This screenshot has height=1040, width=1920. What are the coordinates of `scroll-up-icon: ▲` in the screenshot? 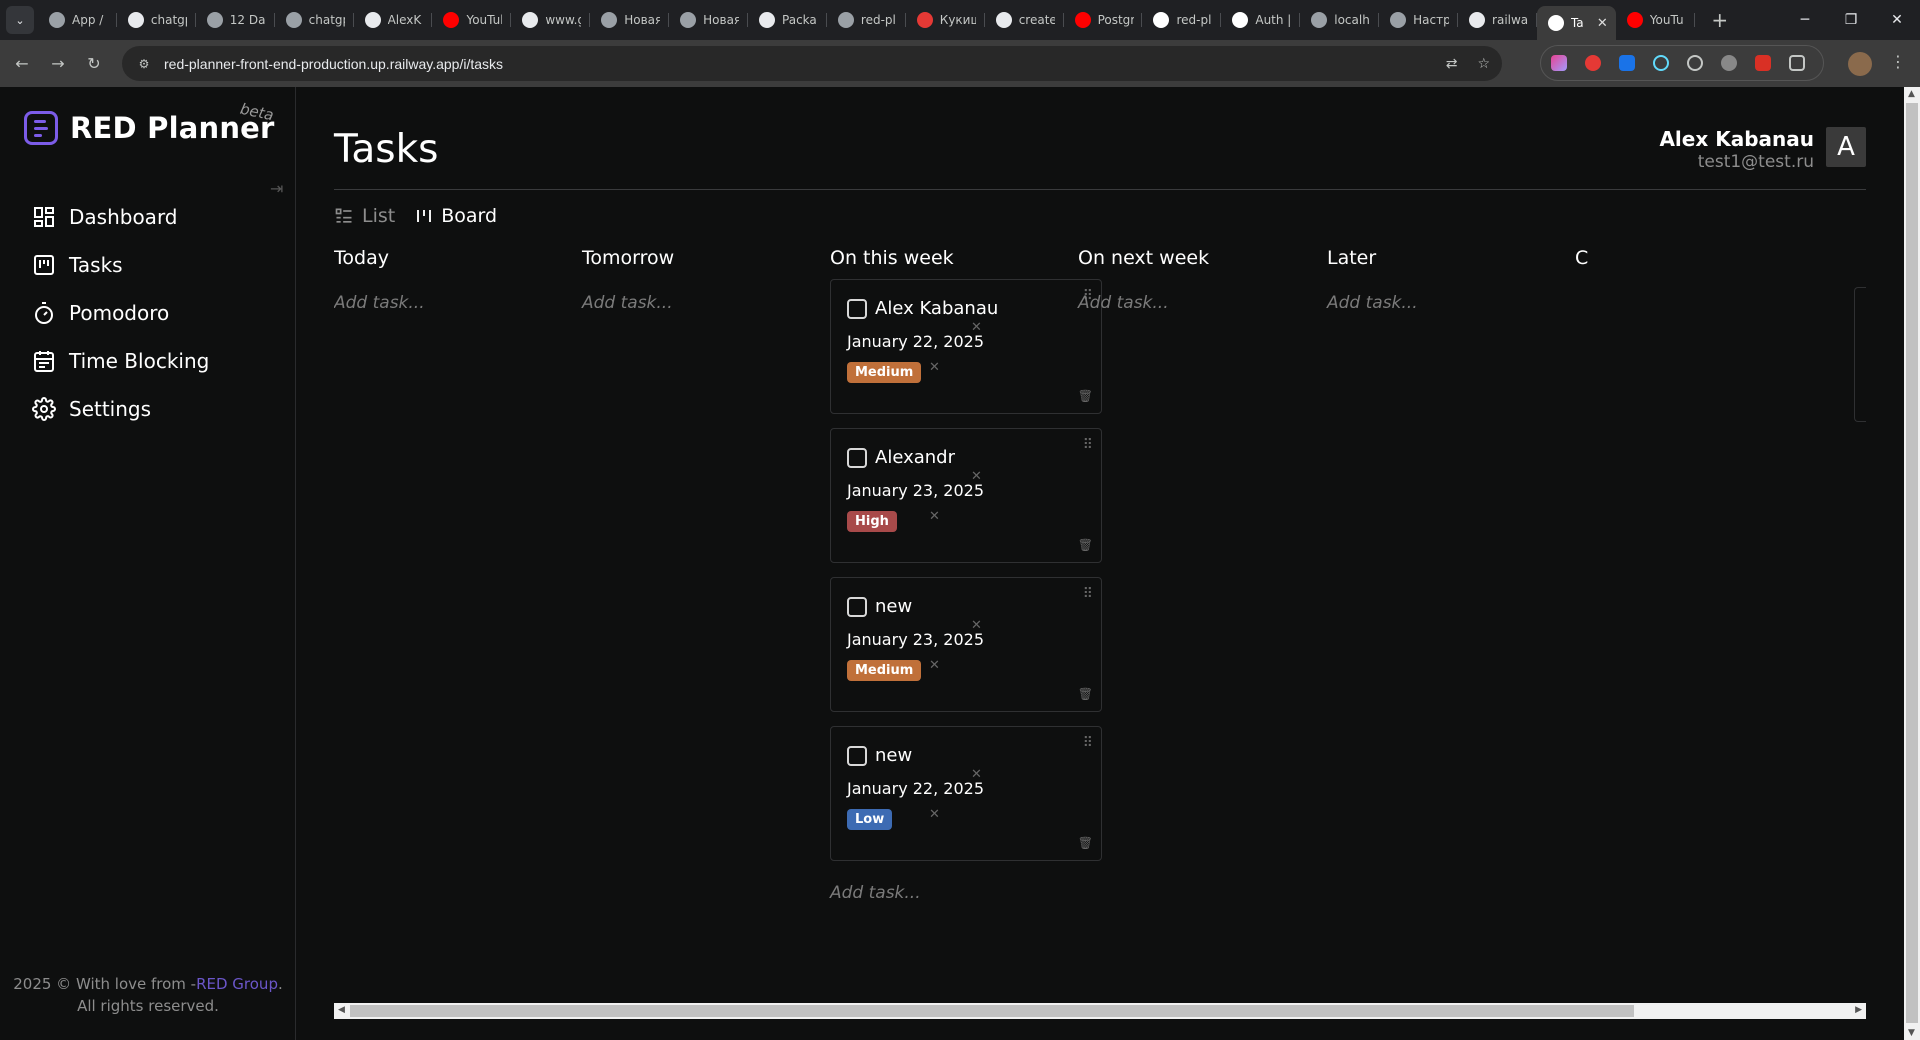 It's located at (1911, 94).